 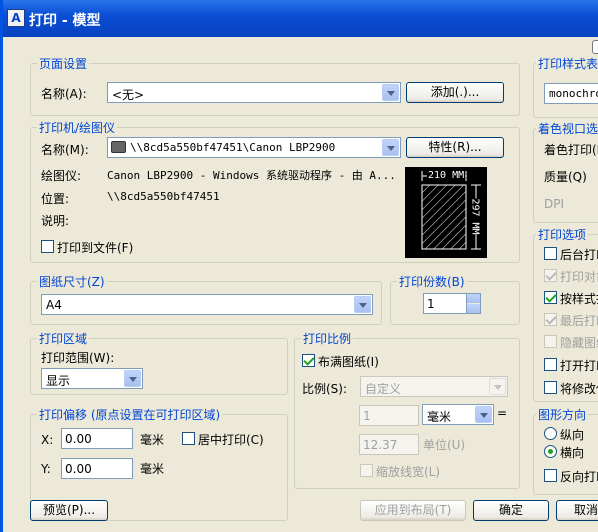 I want to click on plot-area-title: 打印区域, so click(x=63, y=338).